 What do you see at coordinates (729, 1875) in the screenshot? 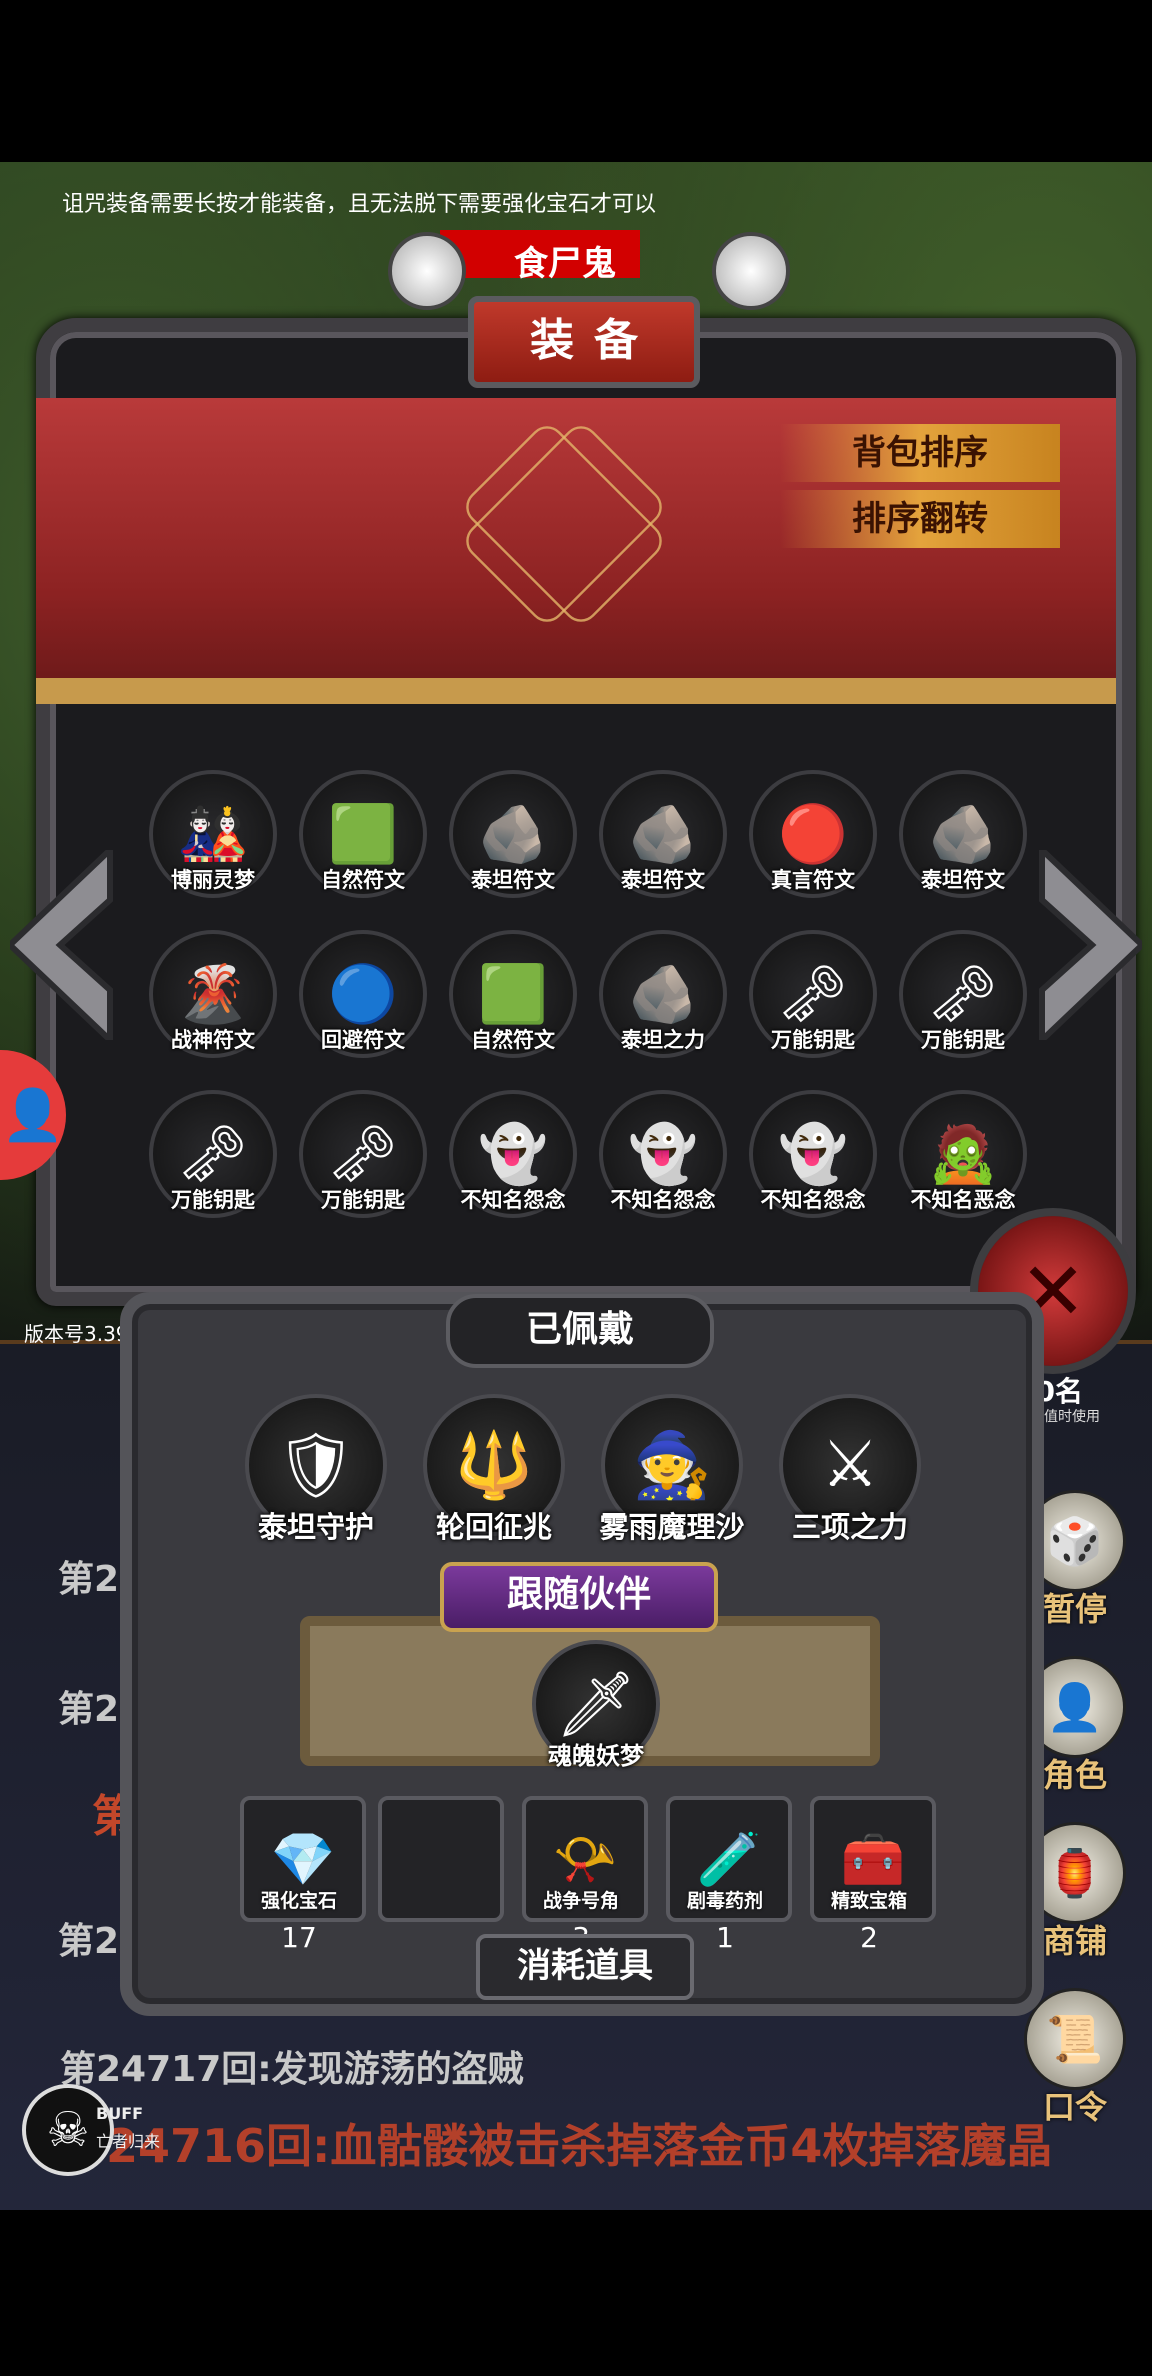
I see `consumable-slot: 🧪 剧毒药剂 1` at bounding box center [729, 1875].